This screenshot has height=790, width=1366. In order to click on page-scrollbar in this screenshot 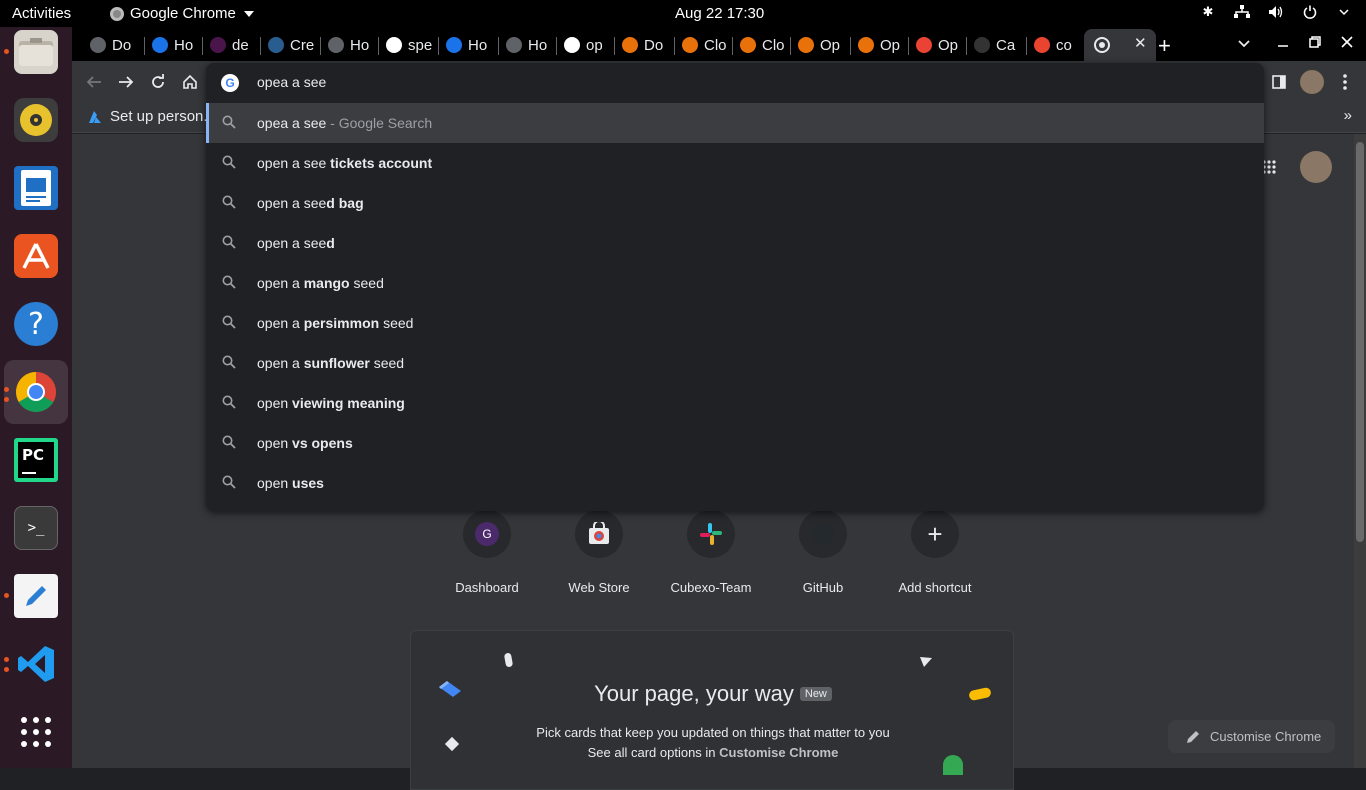, I will do `click(1360, 451)`.